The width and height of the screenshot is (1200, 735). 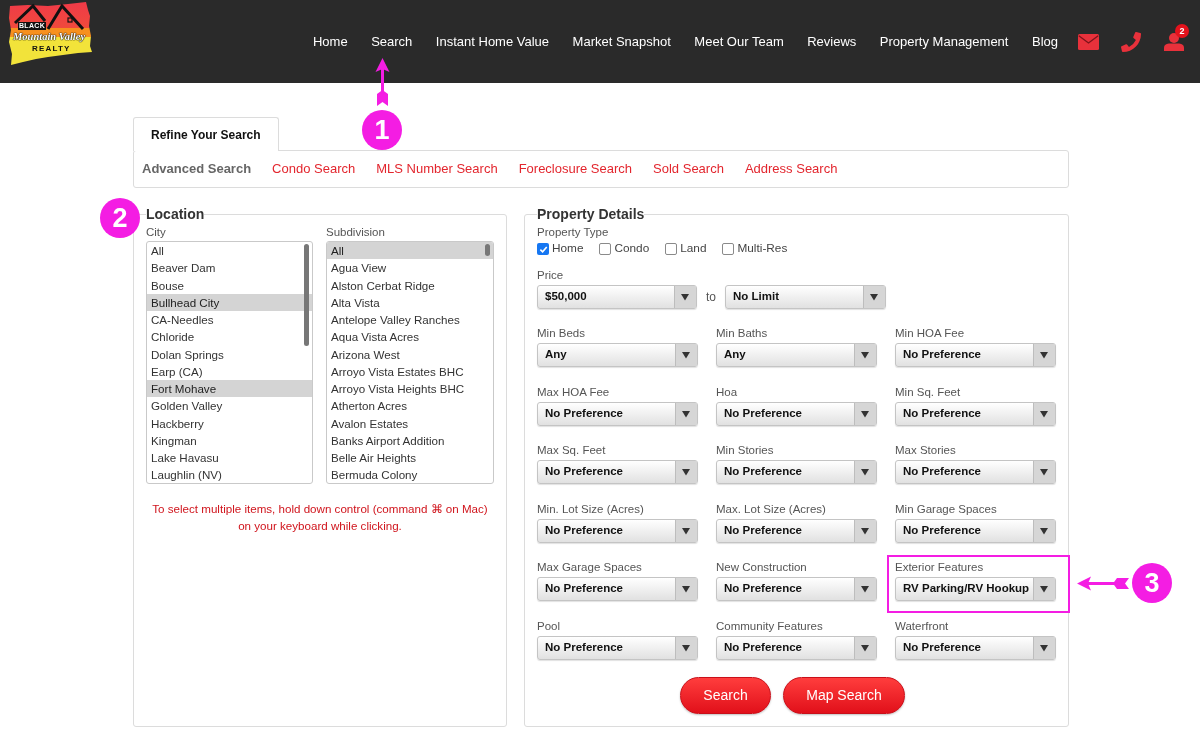 I want to click on list-option: Alston Cerbat Ridge, so click(x=410, y=285).